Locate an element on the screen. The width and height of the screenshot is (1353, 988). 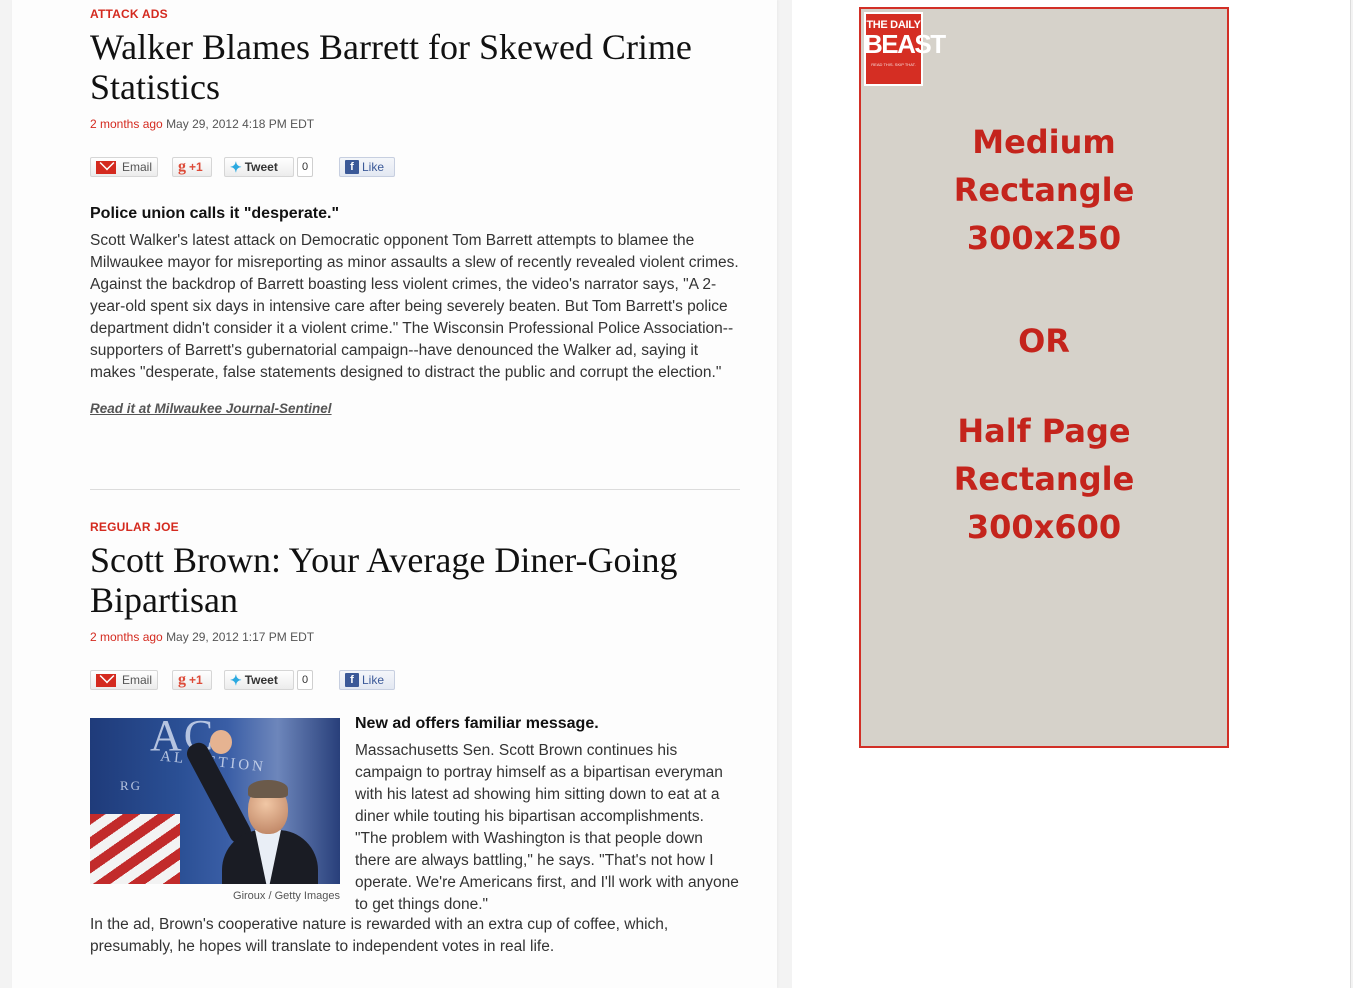
article-kicker: ATTACK ADS is located at coordinates (415, 14).